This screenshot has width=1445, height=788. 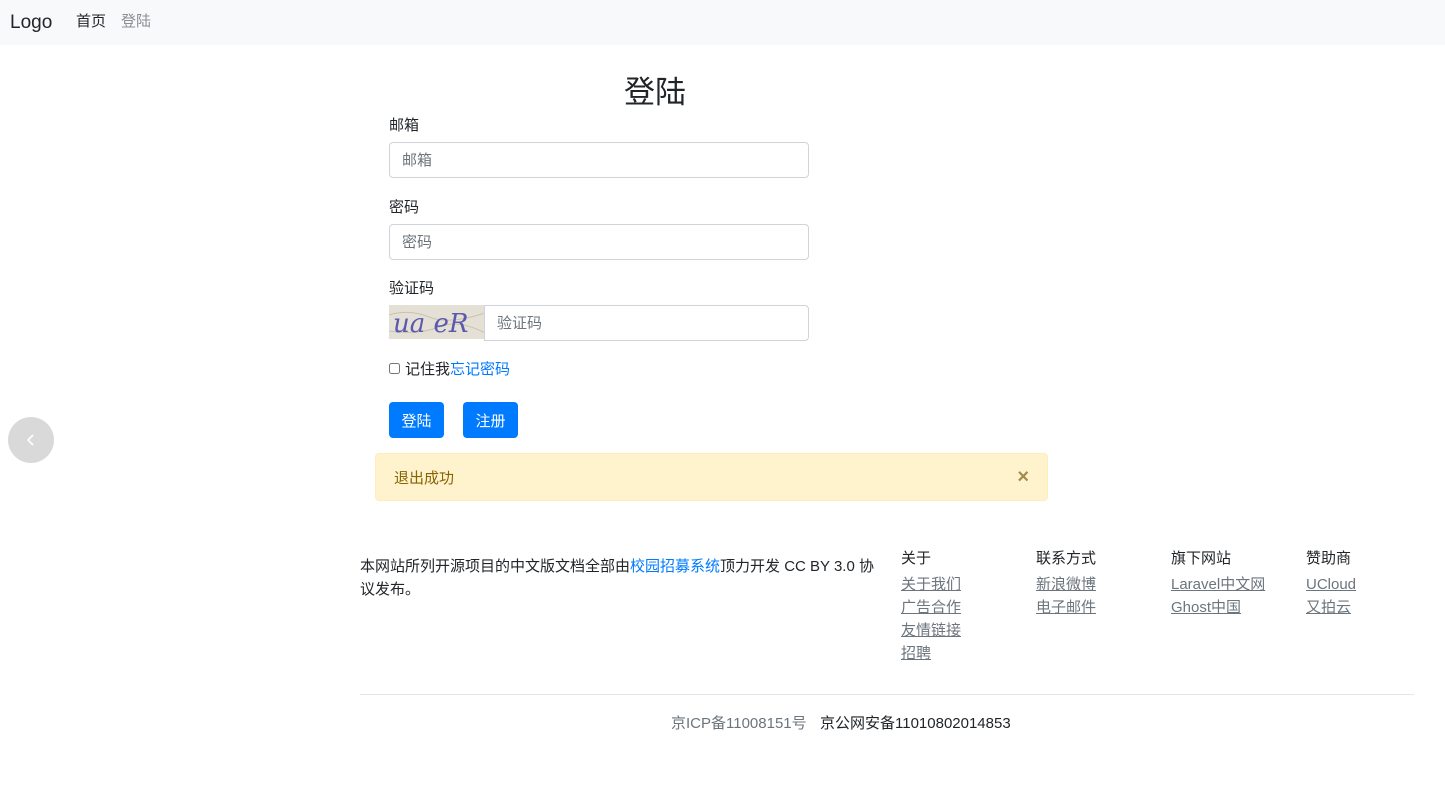 I want to click on captcha-image: ua eR, so click(x=437, y=322).